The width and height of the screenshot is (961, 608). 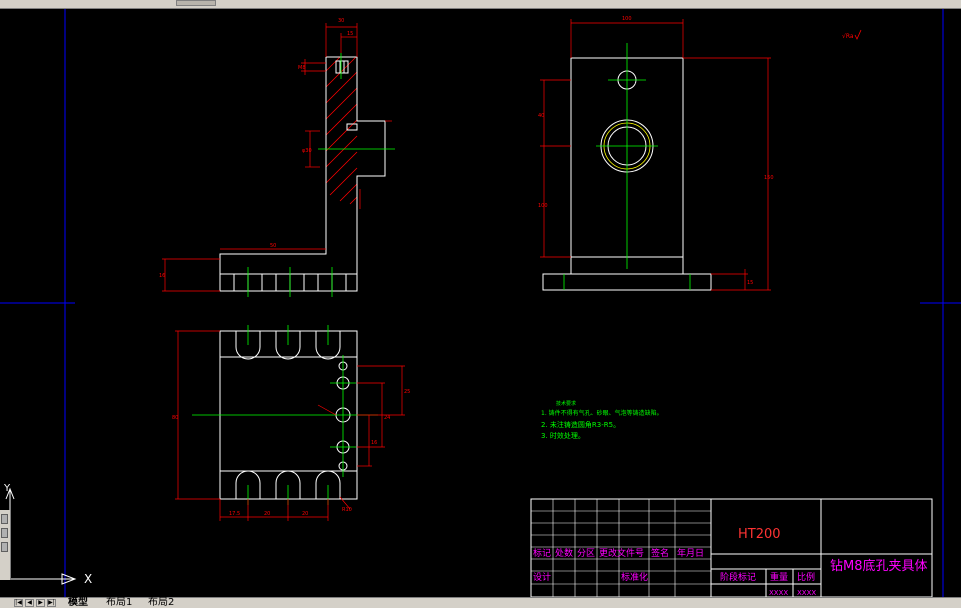 I want to click on svg-text: R10, so click(x=347, y=510).